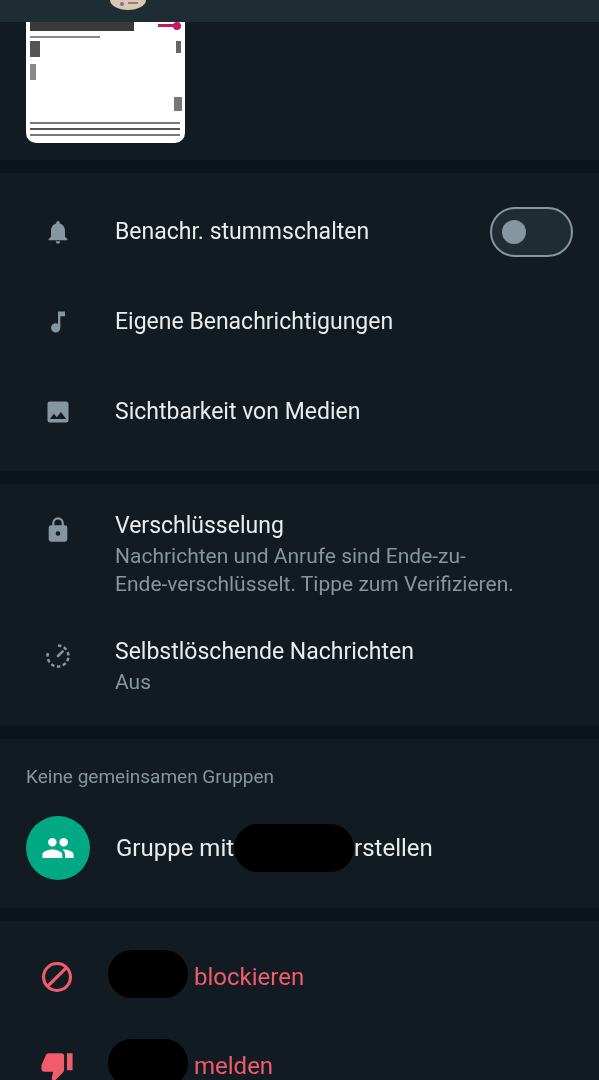  I want to click on settings-row: Selbstlöschende Nachrichten Aus, so click(299, 666).